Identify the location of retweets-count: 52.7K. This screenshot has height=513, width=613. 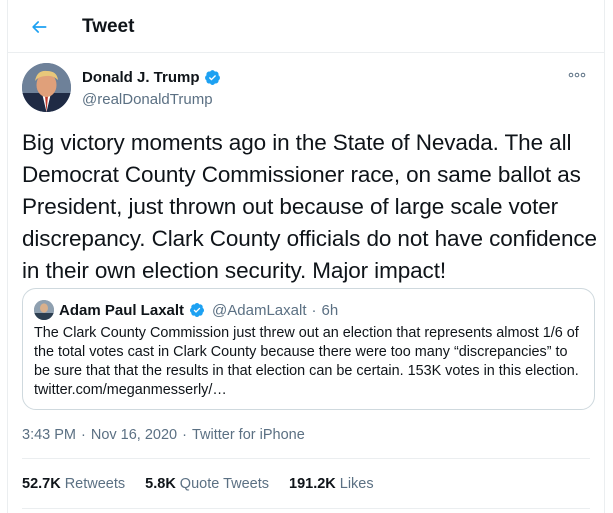
(41, 484).